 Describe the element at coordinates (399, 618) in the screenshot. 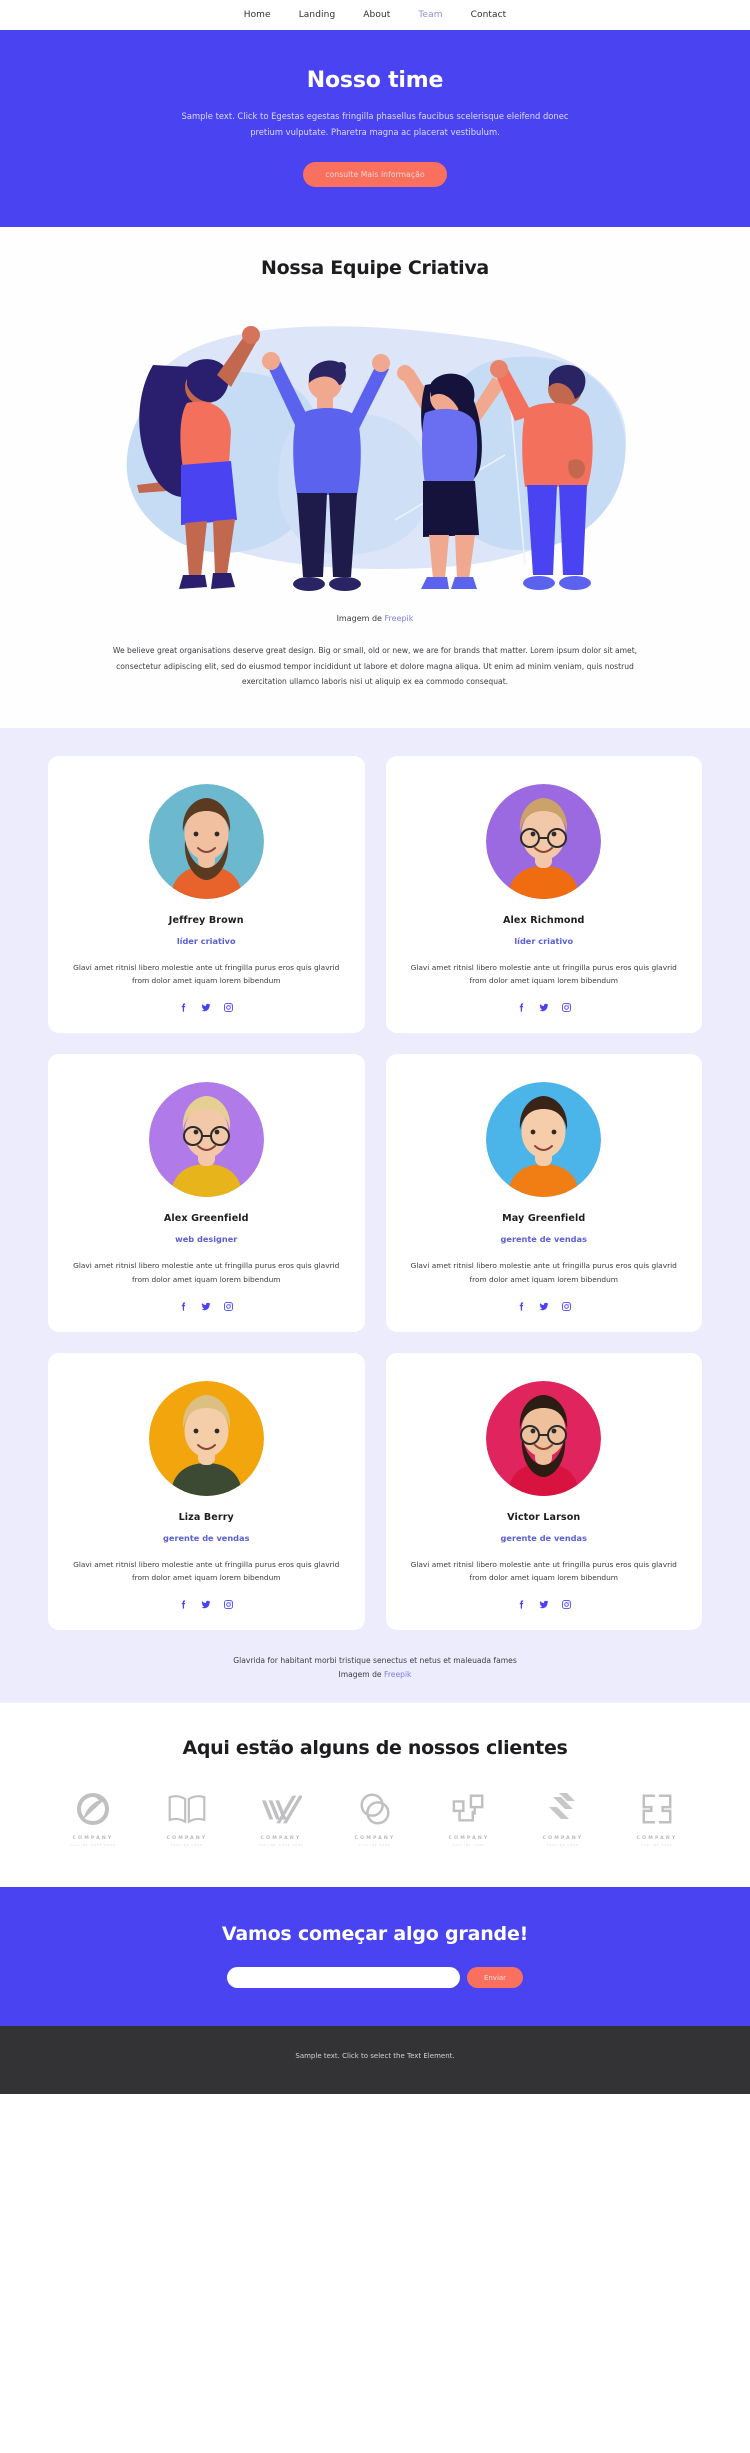

I see `freepik-link: Freepik` at that location.